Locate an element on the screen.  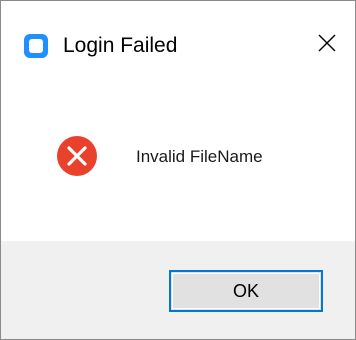
close-icon is located at coordinates (327, 45).